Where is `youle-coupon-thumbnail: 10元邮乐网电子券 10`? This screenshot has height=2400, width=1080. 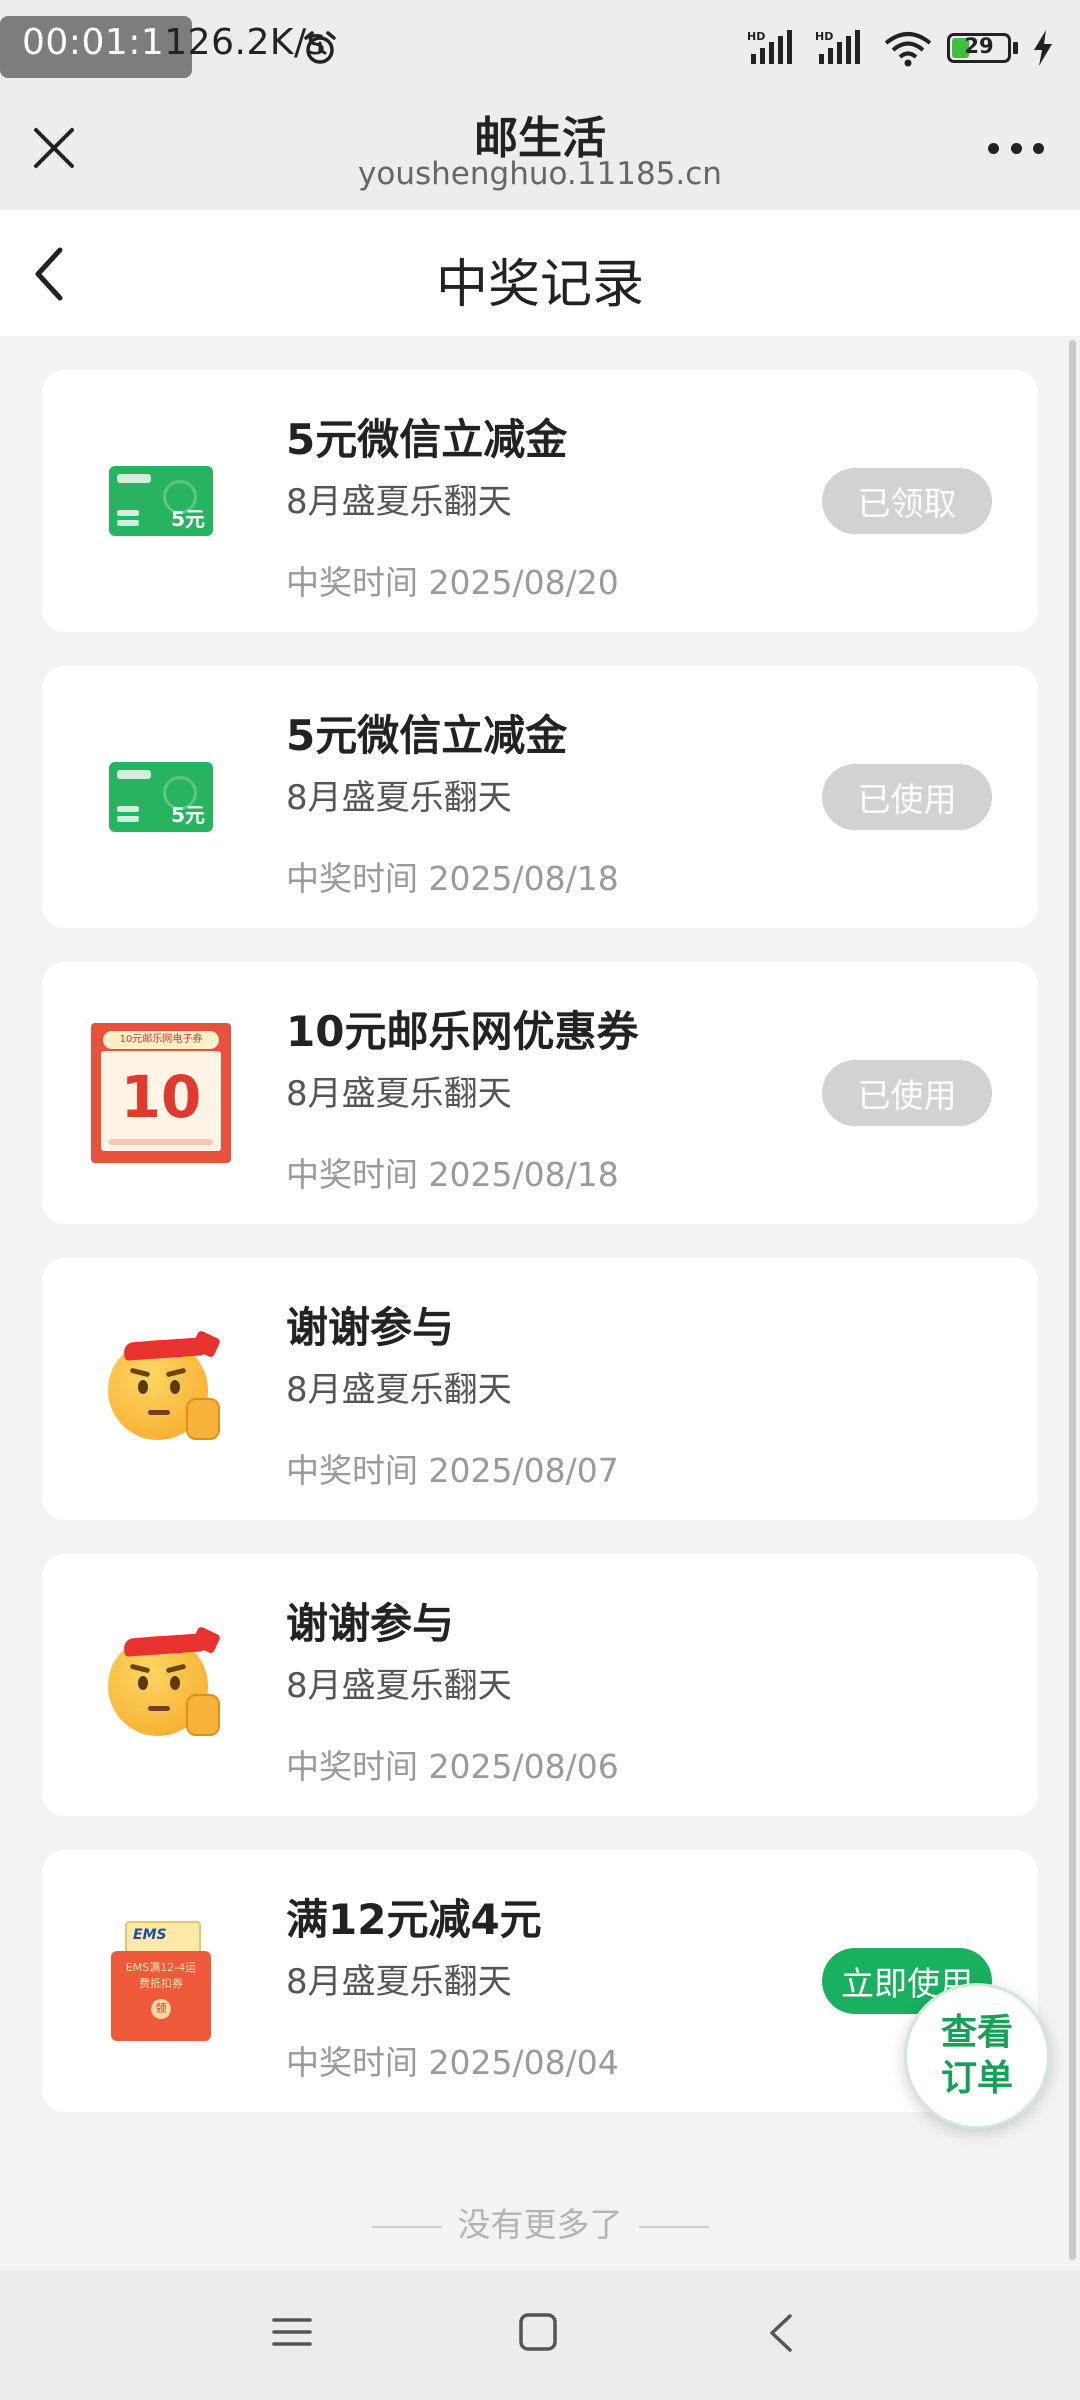
youle-coupon-thumbnail: 10元邮乐网电子券 10 is located at coordinates (161, 1093).